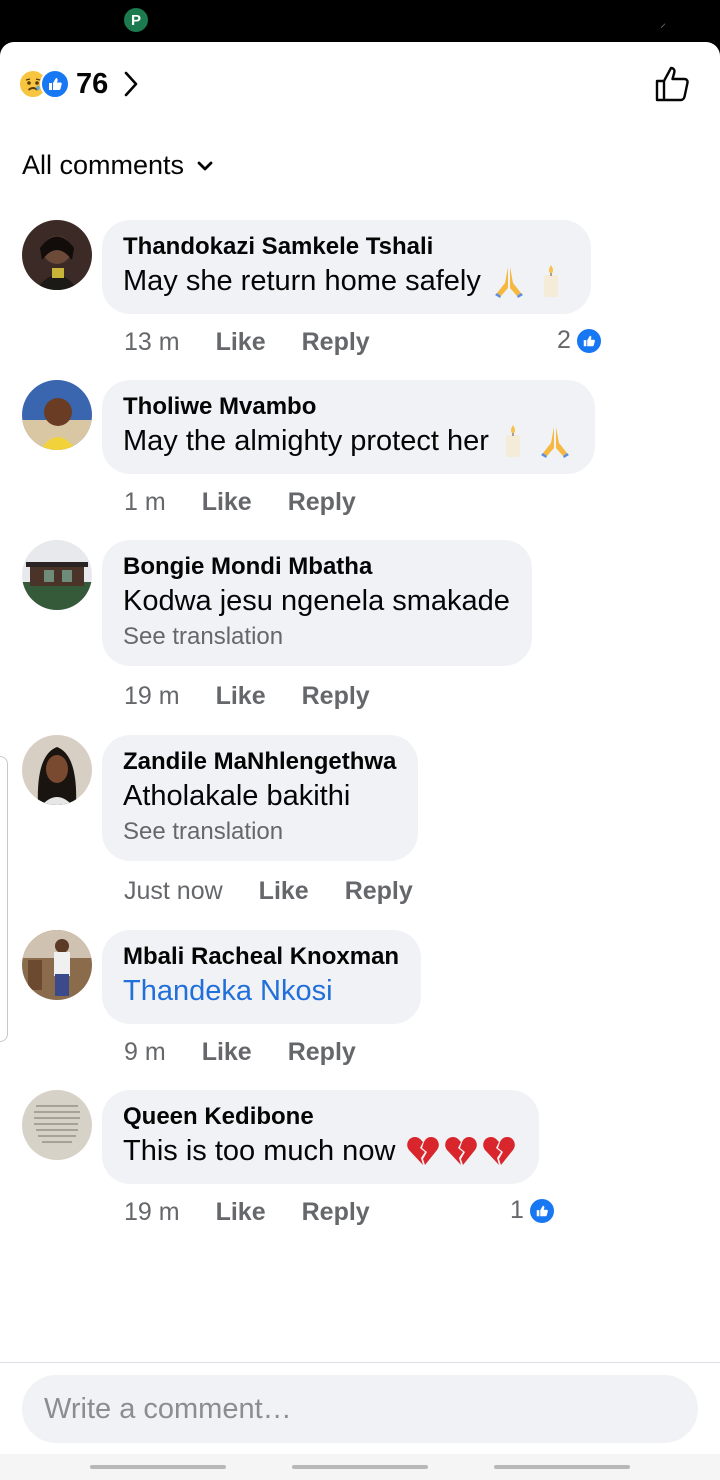 This screenshot has height=1480, width=720. I want to click on comment-time: 13 m, so click(152, 342).